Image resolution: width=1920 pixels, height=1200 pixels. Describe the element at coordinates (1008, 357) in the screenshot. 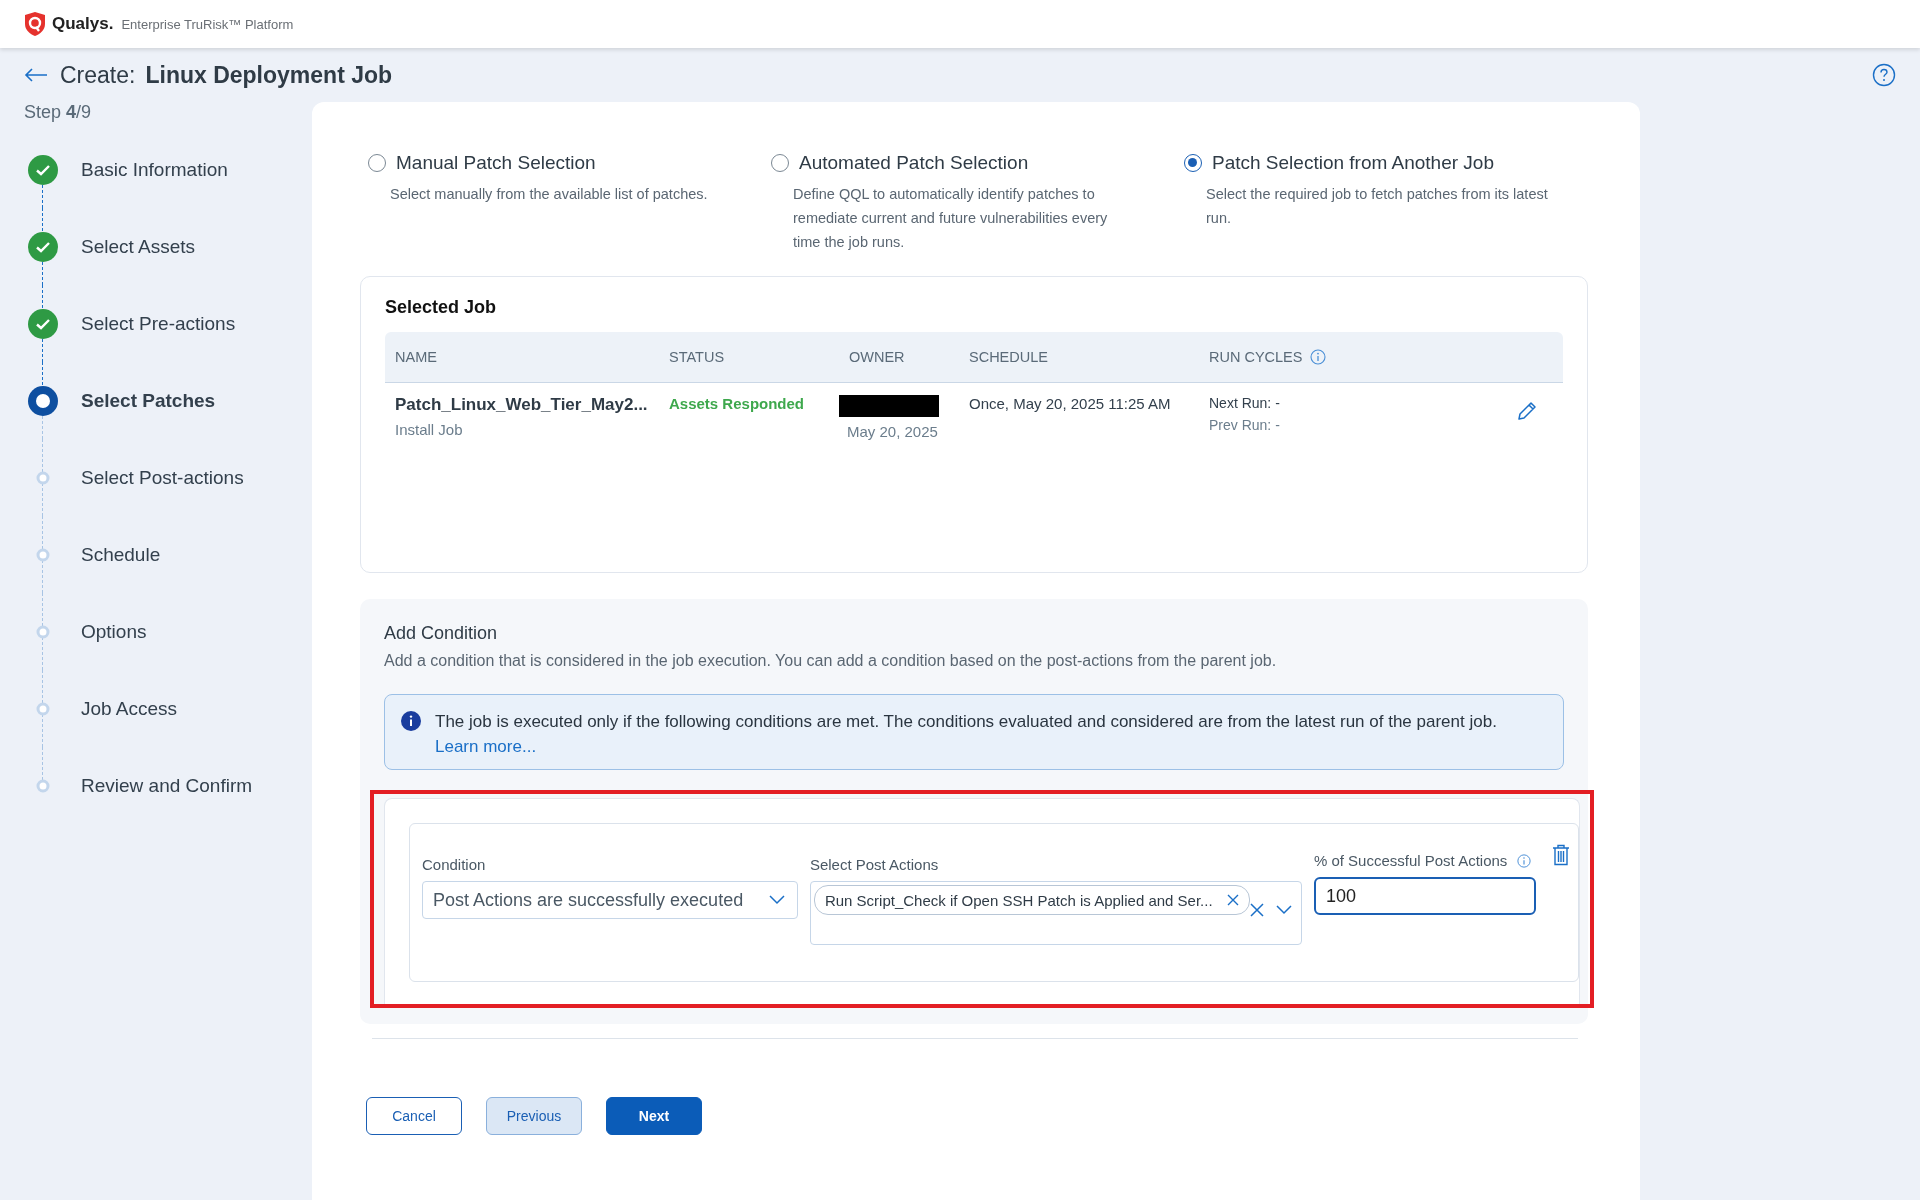

I see `column-header: SCHEDULE` at that location.